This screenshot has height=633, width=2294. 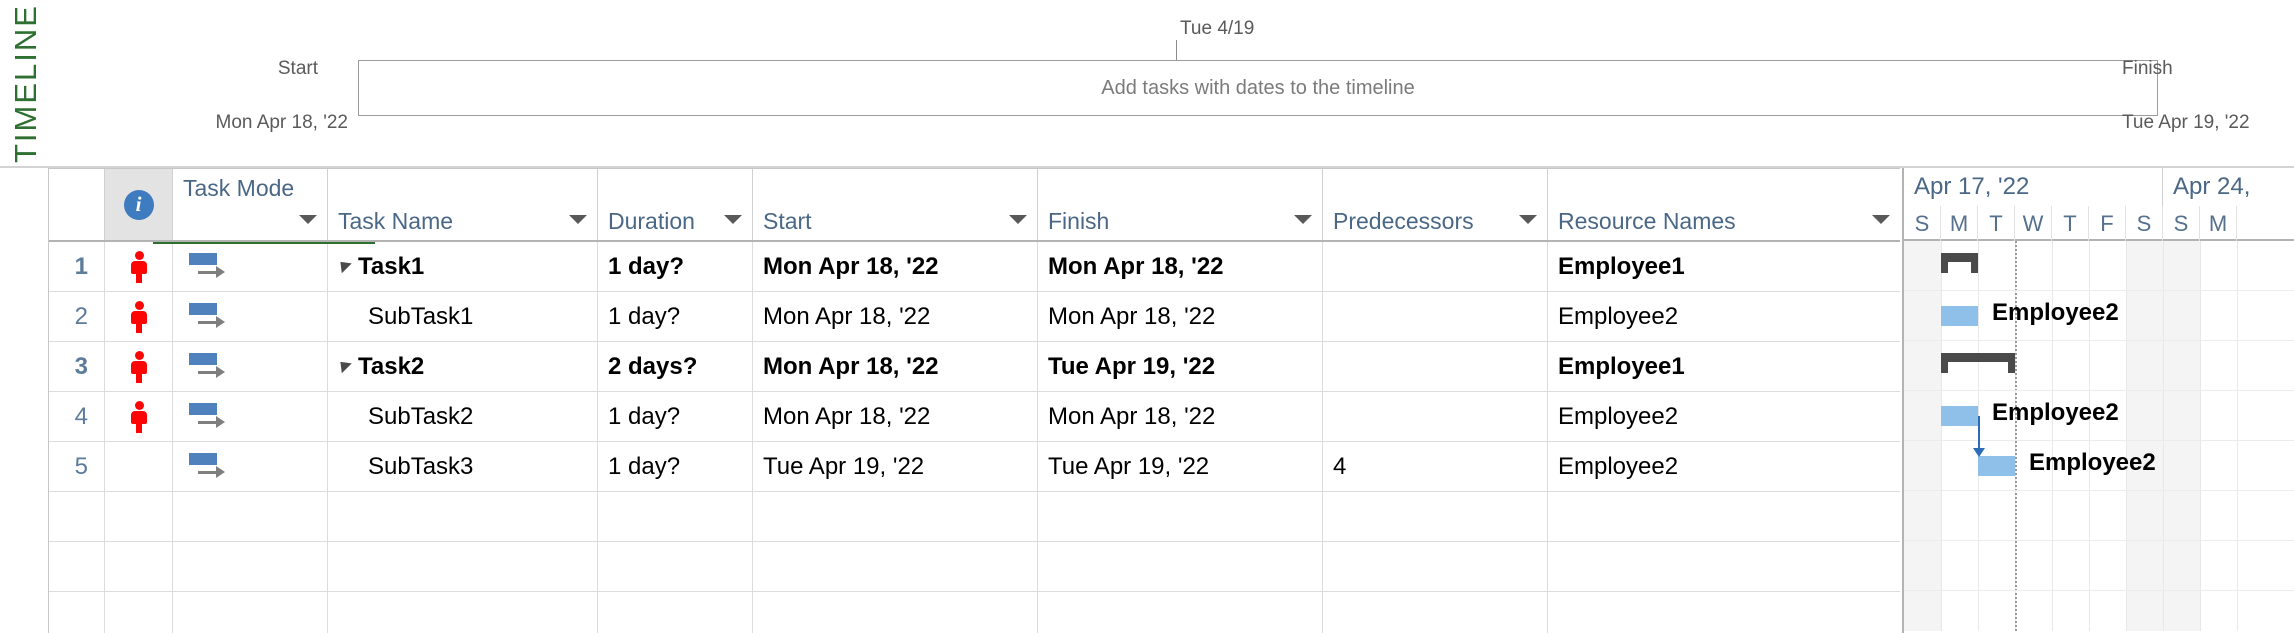 What do you see at coordinates (463, 316) in the screenshot?
I see `task-name-cell: SubTask1` at bounding box center [463, 316].